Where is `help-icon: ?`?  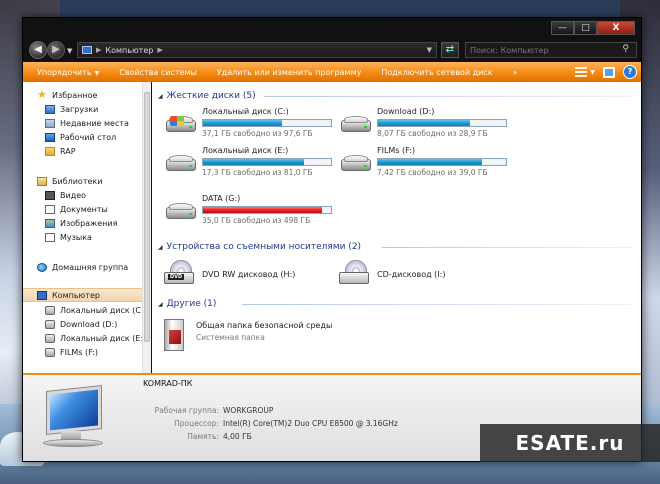 help-icon: ? is located at coordinates (630, 72).